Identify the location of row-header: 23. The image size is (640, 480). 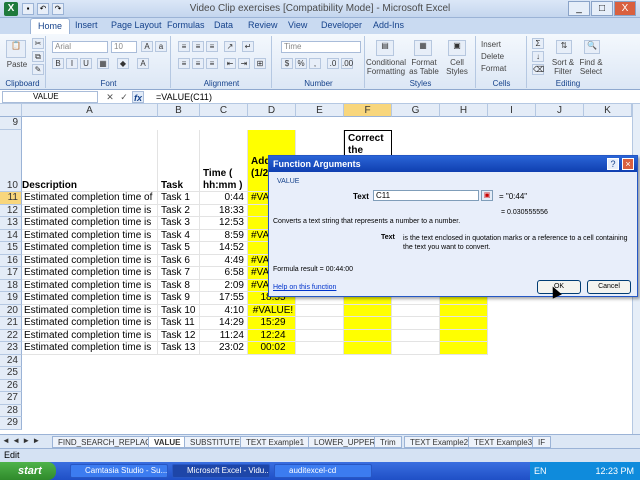
(11, 348).